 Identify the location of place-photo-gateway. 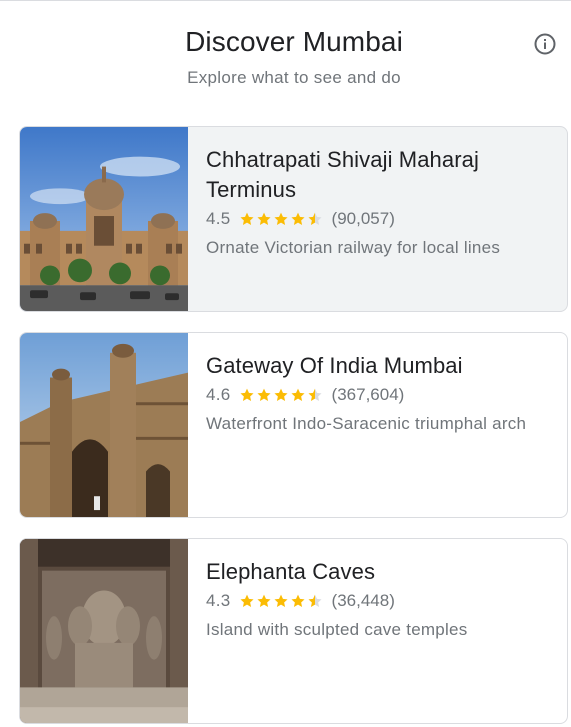
(104, 425).